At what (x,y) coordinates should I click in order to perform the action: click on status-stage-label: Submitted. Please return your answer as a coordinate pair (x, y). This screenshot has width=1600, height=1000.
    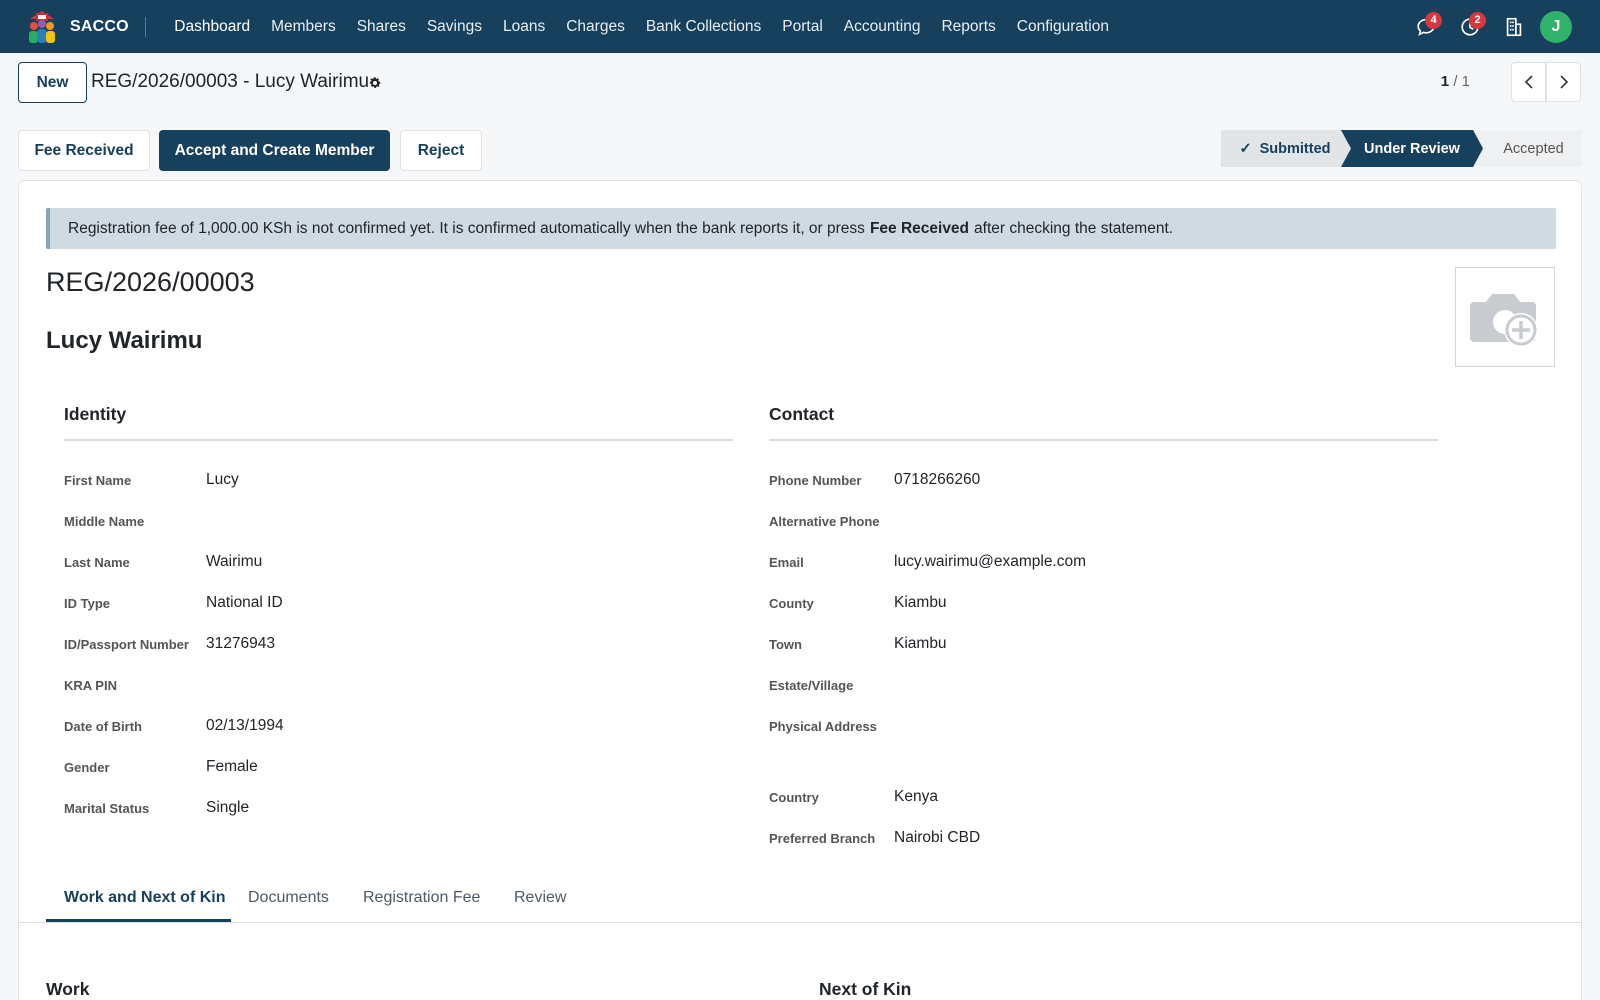
    Looking at the image, I should click on (1295, 148).